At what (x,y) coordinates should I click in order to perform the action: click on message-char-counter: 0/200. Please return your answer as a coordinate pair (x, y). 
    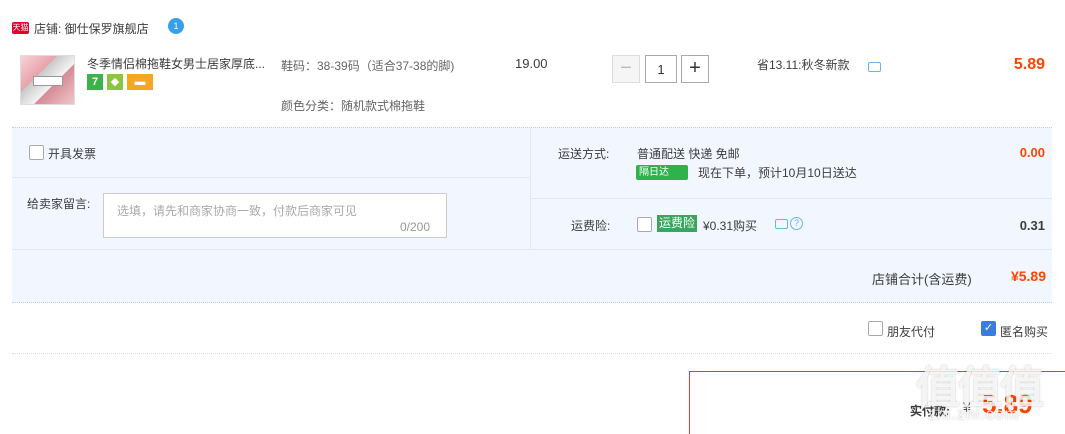
    Looking at the image, I should click on (415, 227).